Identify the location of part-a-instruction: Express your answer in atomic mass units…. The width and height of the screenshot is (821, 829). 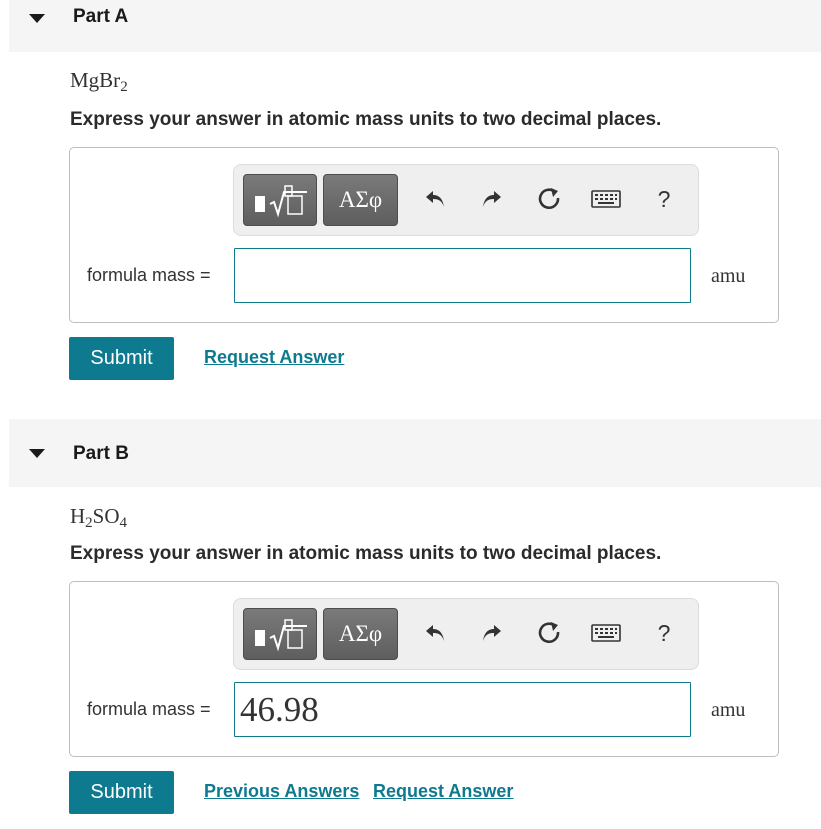
(366, 119).